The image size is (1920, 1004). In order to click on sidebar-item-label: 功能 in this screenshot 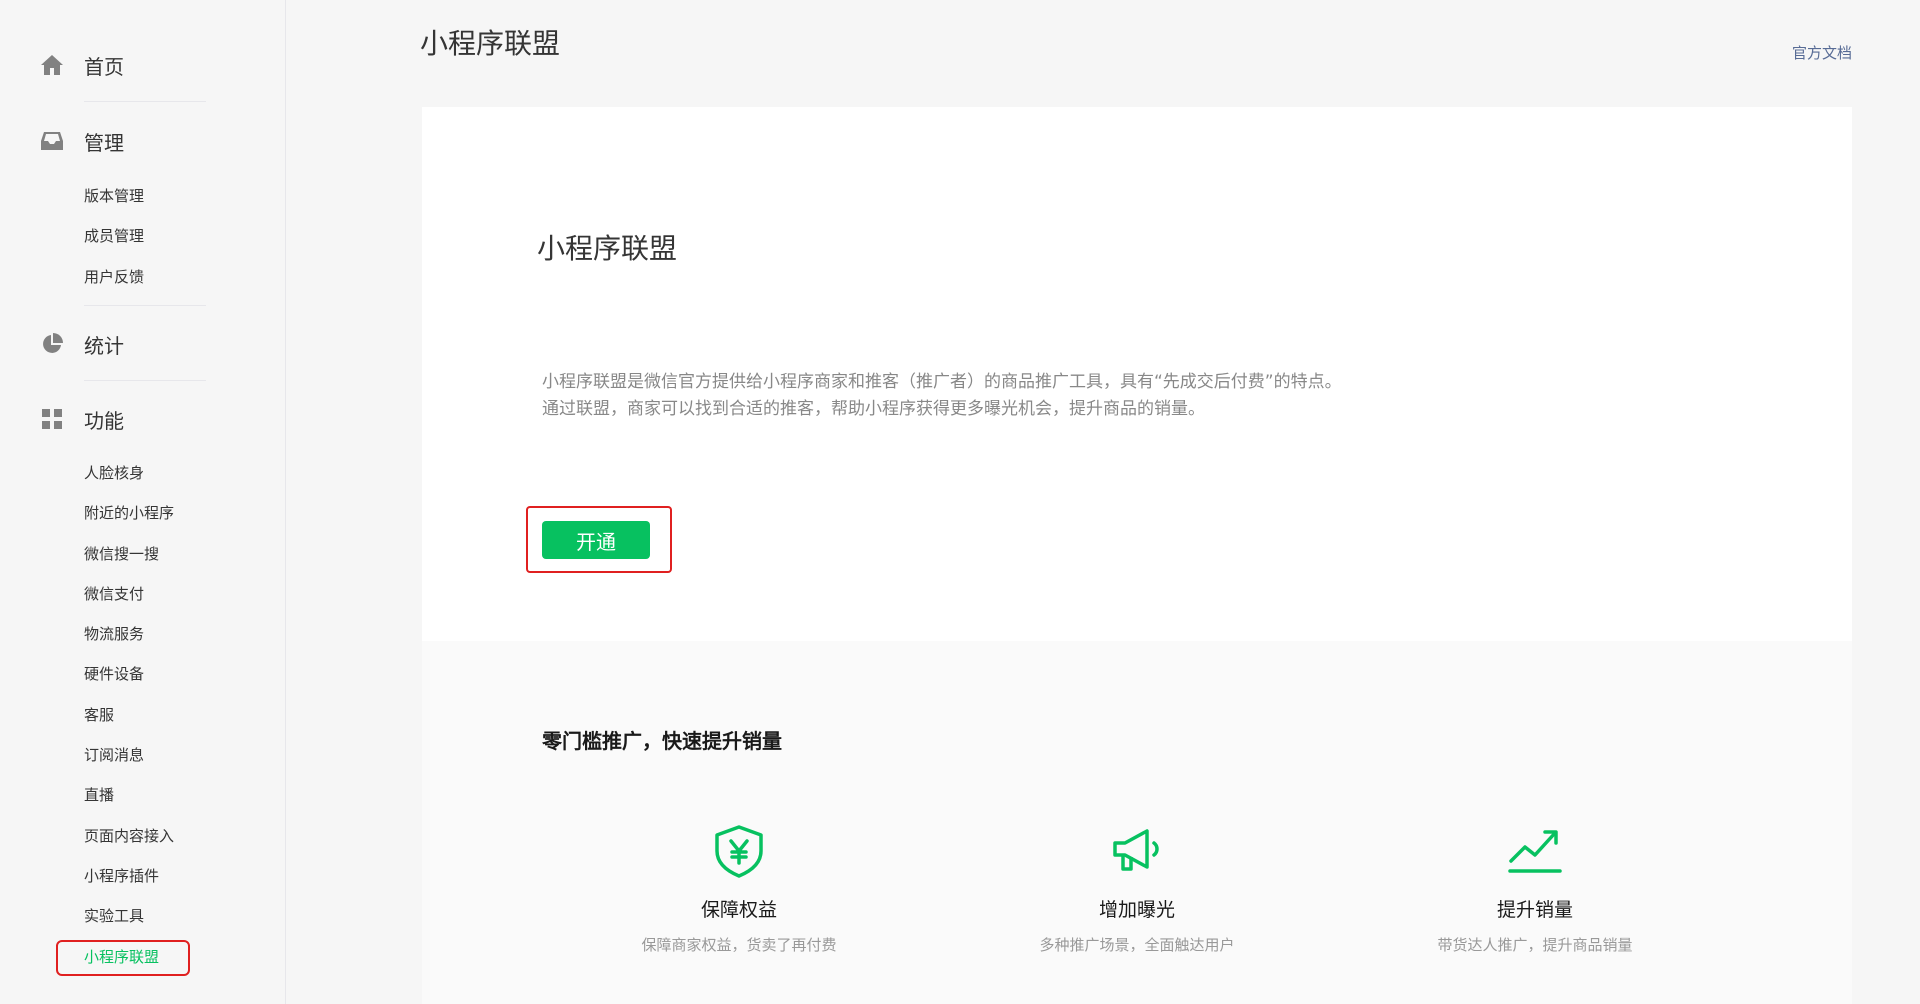, I will do `click(104, 420)`.